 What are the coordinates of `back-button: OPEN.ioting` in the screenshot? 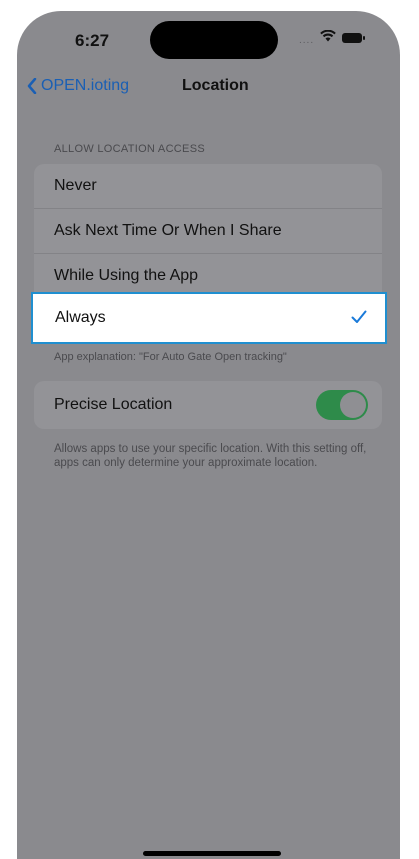 It's located at (78, 86).